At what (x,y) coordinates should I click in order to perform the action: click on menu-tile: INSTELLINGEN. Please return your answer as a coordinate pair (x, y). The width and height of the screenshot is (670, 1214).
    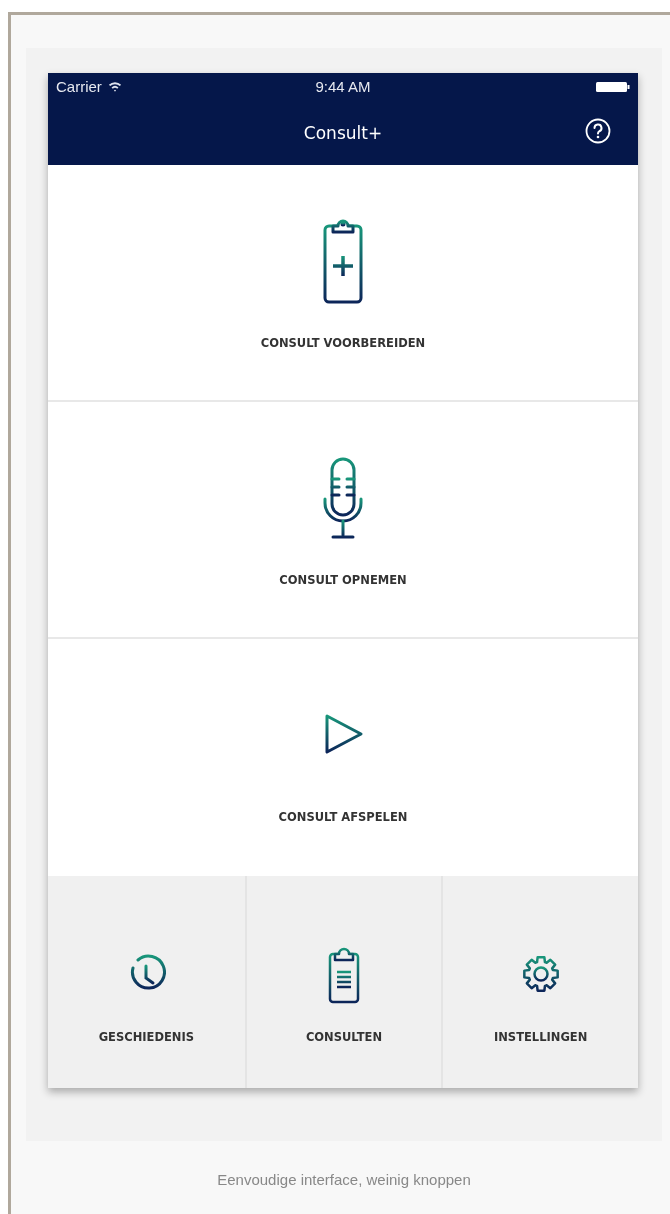
    Looking at the image, I should click on (539, 982).